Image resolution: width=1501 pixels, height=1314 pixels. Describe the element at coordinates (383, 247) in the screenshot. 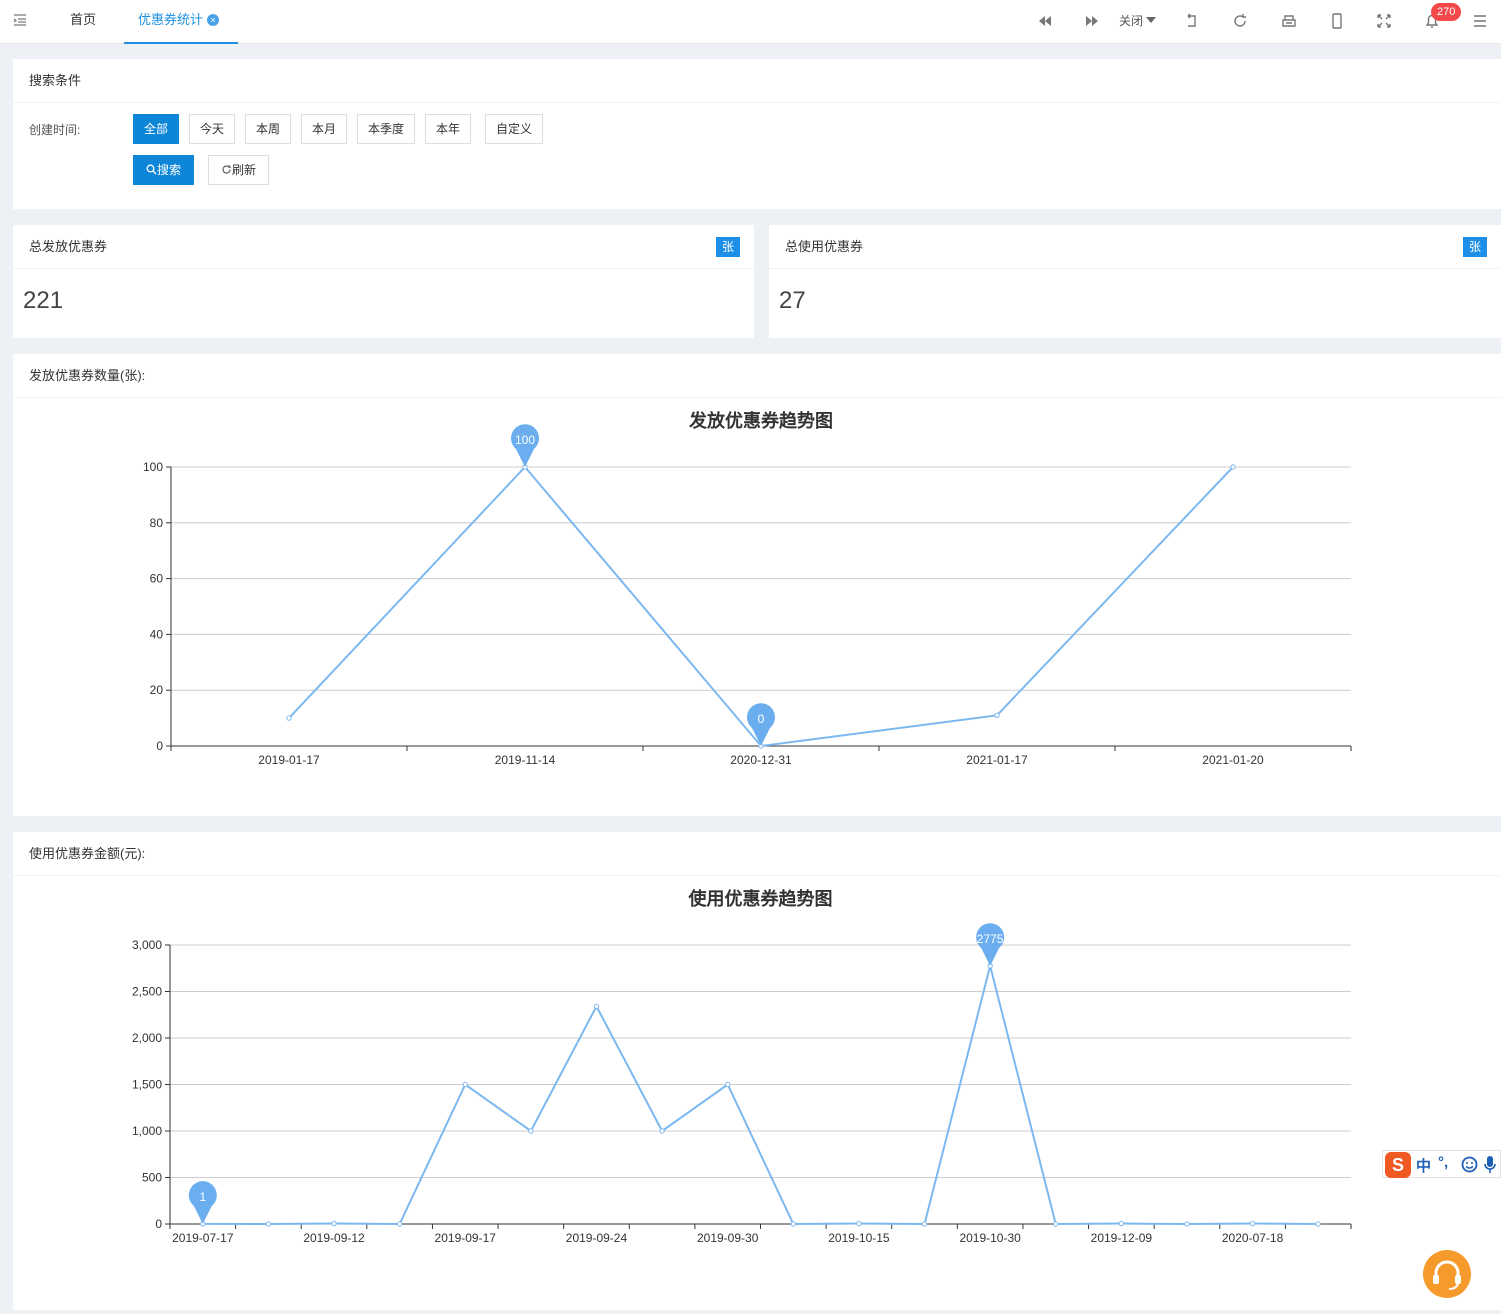

I see `stat-card-title: 总发放优惠券` at that location.